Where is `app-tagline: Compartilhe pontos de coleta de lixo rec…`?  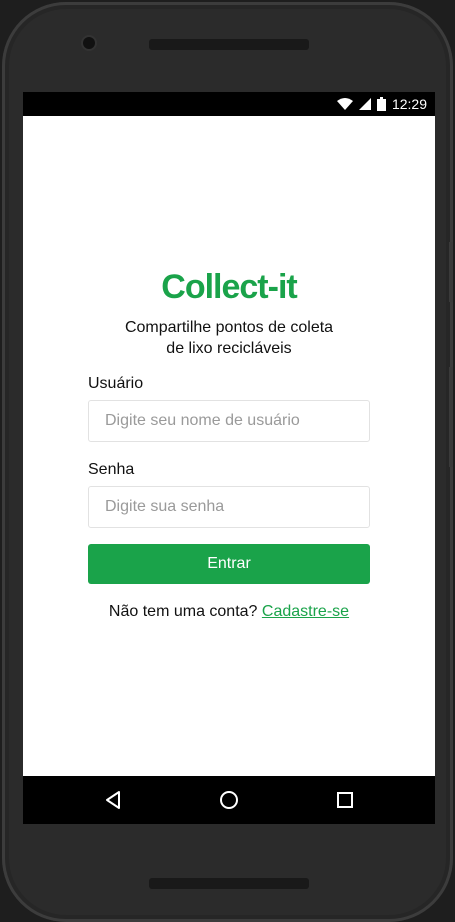 app-tagline: Compartilhe pontos de coleta de lixo rec… is located at coordinates (229, 338).